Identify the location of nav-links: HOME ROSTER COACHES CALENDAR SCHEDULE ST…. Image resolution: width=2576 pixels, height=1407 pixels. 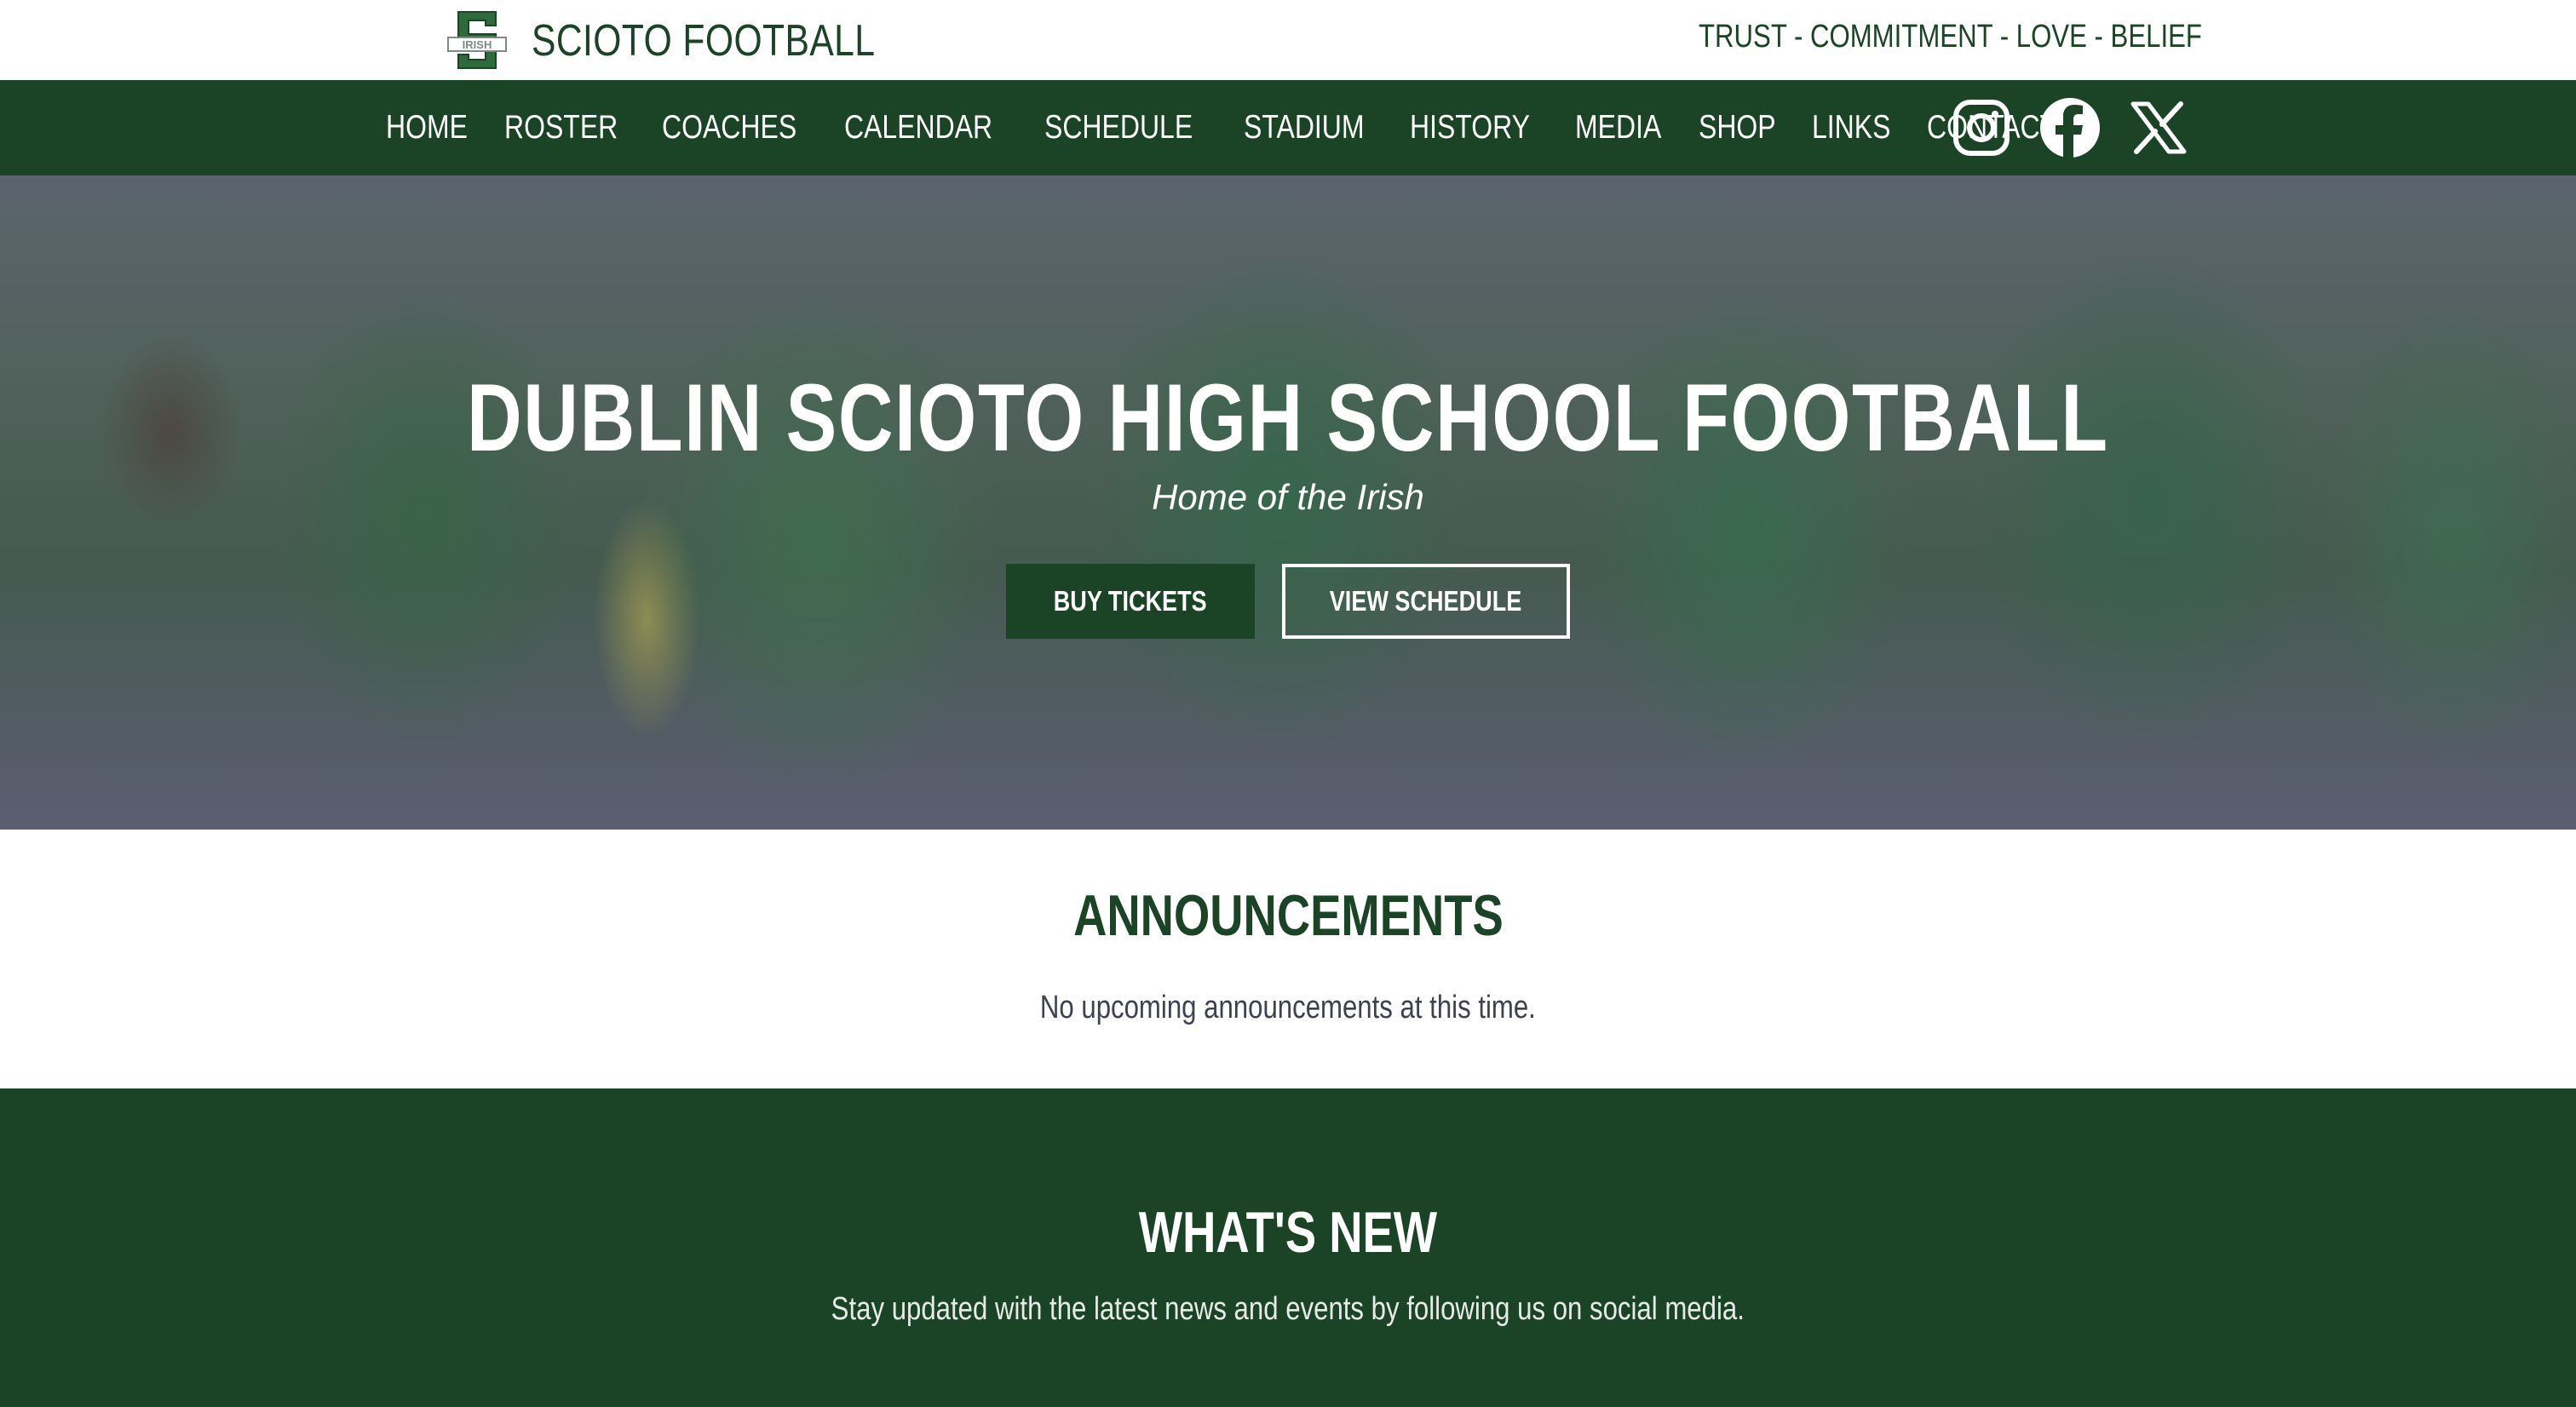
(1240, 127).